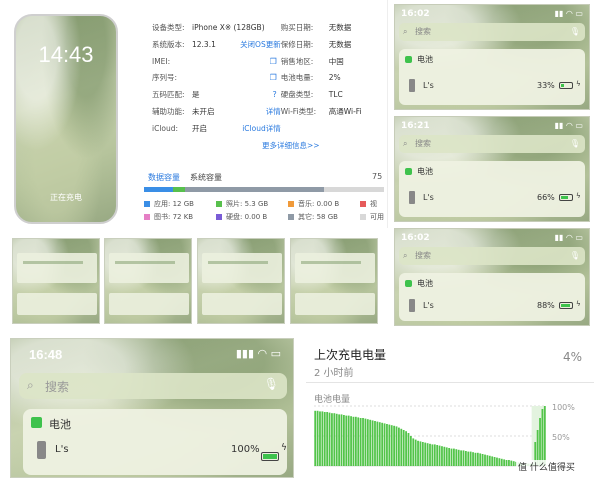  What do you see at coordinates (377, 176) in the screenshot?
I see `capacity-total: 75` at bounding box center [377, 176].